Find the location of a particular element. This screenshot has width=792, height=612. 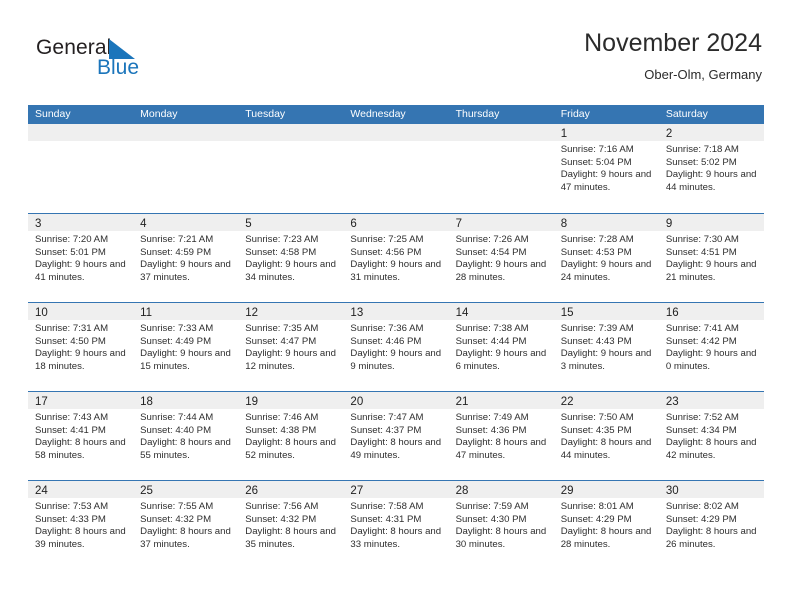

weekday-header-sunday: Sunday is located at coordinates (53, 114).